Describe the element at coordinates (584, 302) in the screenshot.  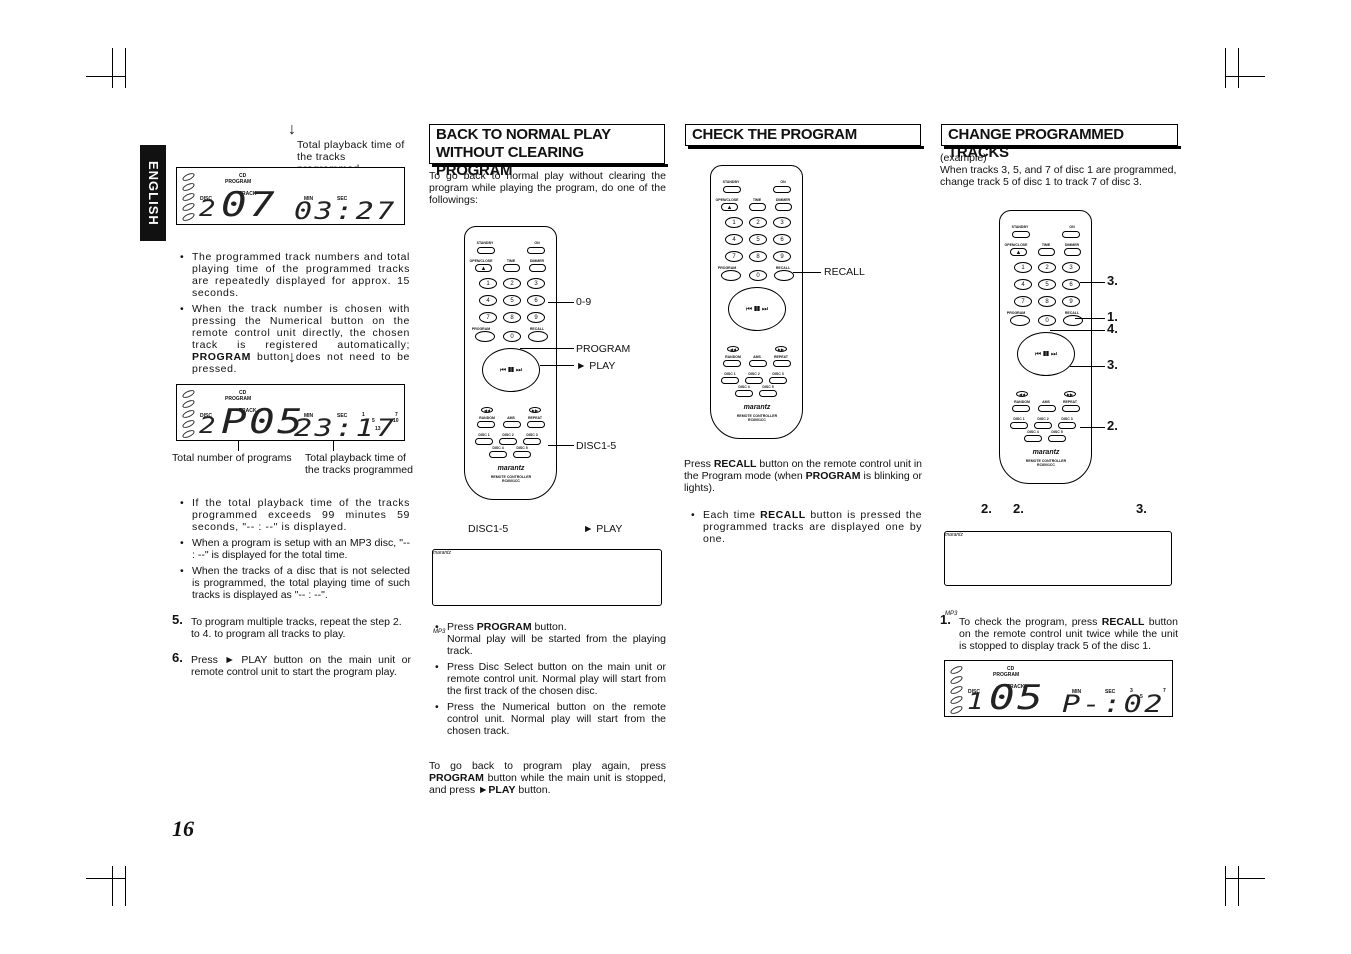
I see `callout-0-9: 0-9` at that location.